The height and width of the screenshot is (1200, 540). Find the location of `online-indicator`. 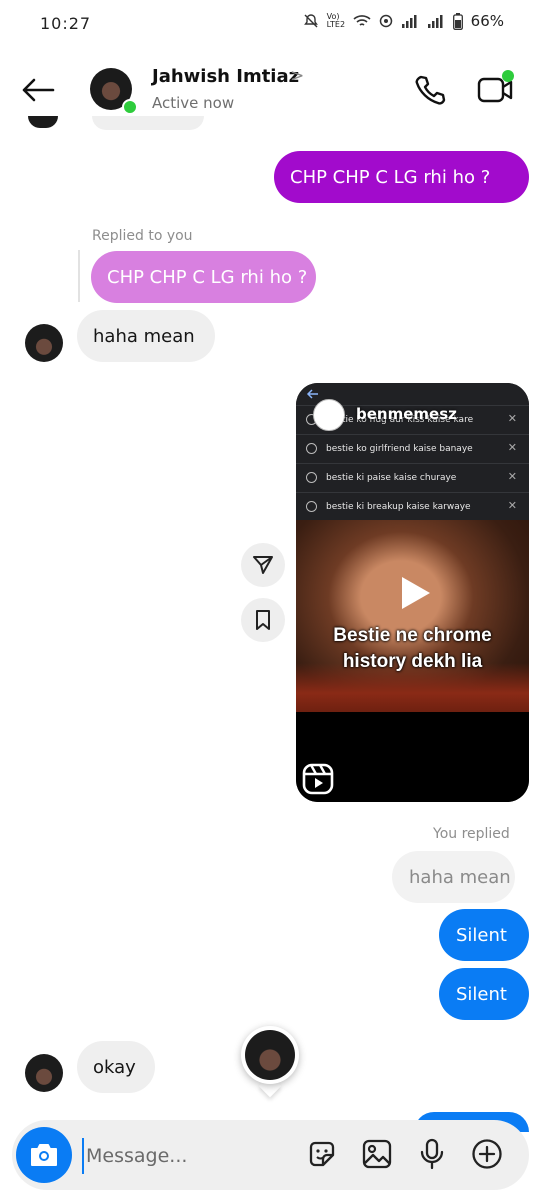

online-indicator is located at coordinates (130, 107).